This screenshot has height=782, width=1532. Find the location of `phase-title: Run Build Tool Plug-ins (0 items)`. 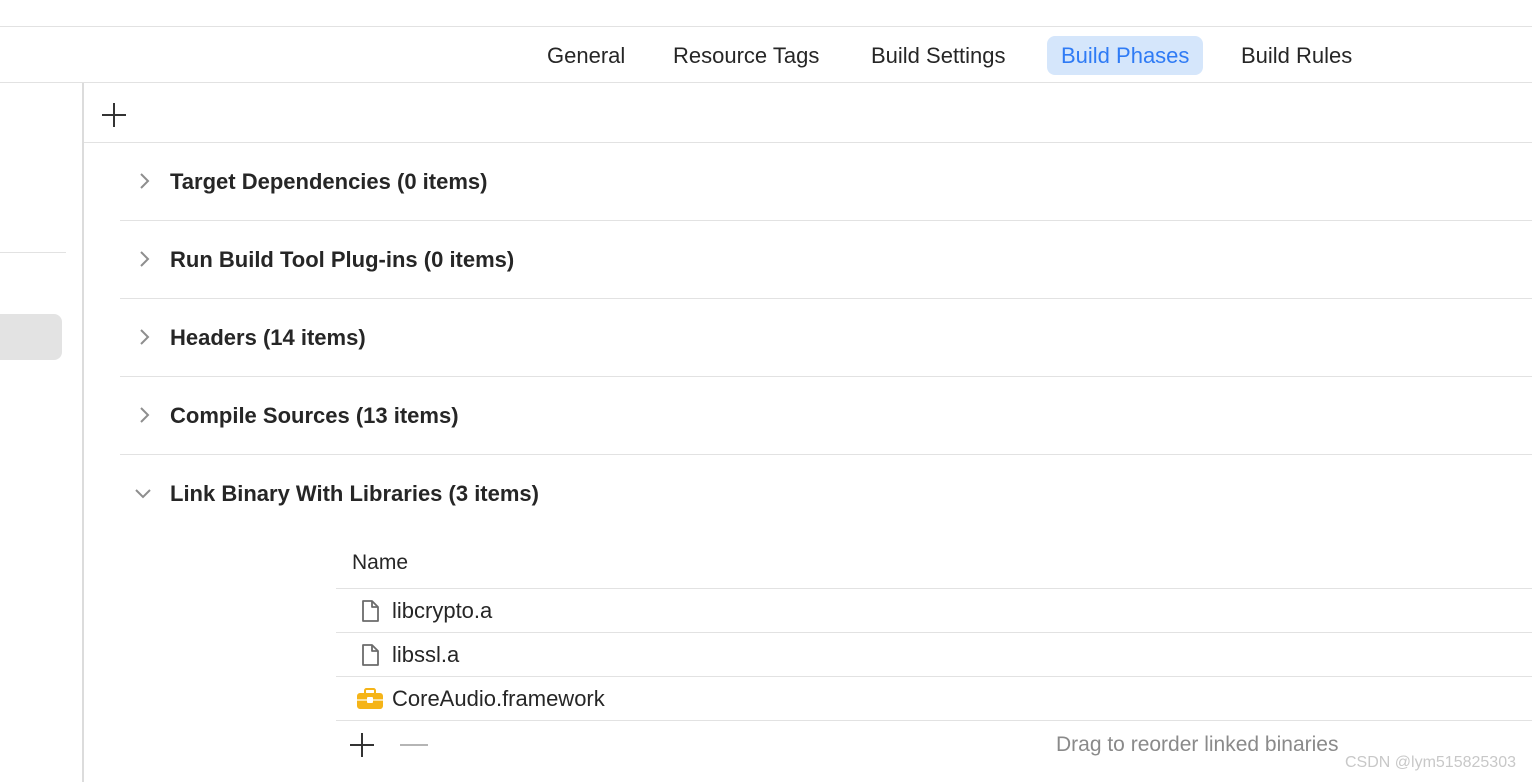

phase-title: Run Build Tool Plug-ins (0 items) is located at coordinates (342, 259).